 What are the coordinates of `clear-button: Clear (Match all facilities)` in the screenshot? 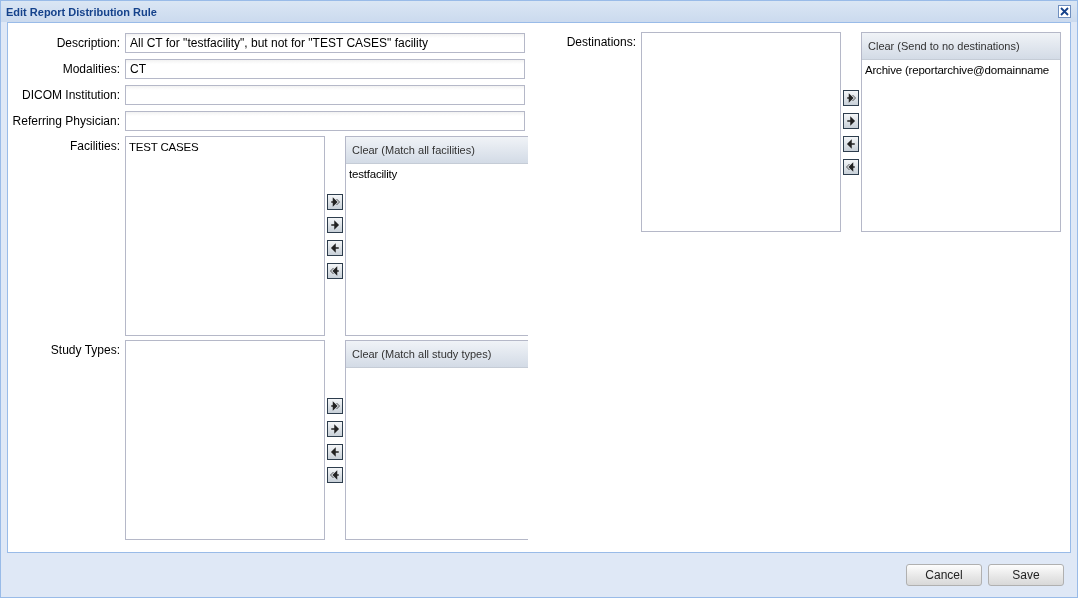 It's located at (437, 150).